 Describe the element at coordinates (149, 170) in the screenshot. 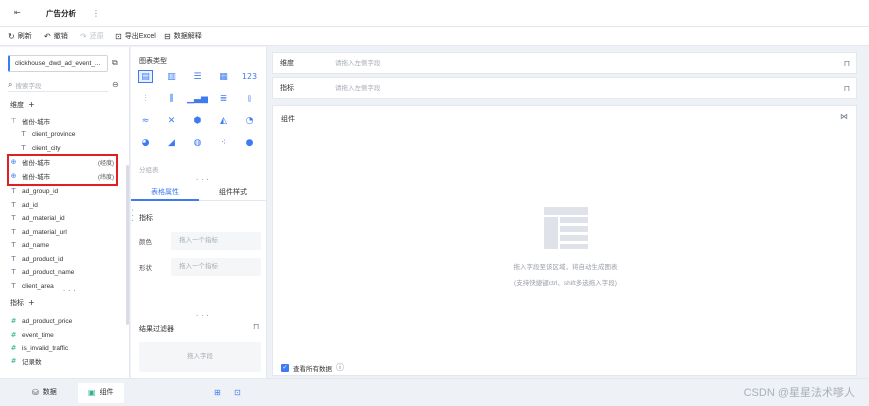

I see `group-table-label: 分组表` at that location.